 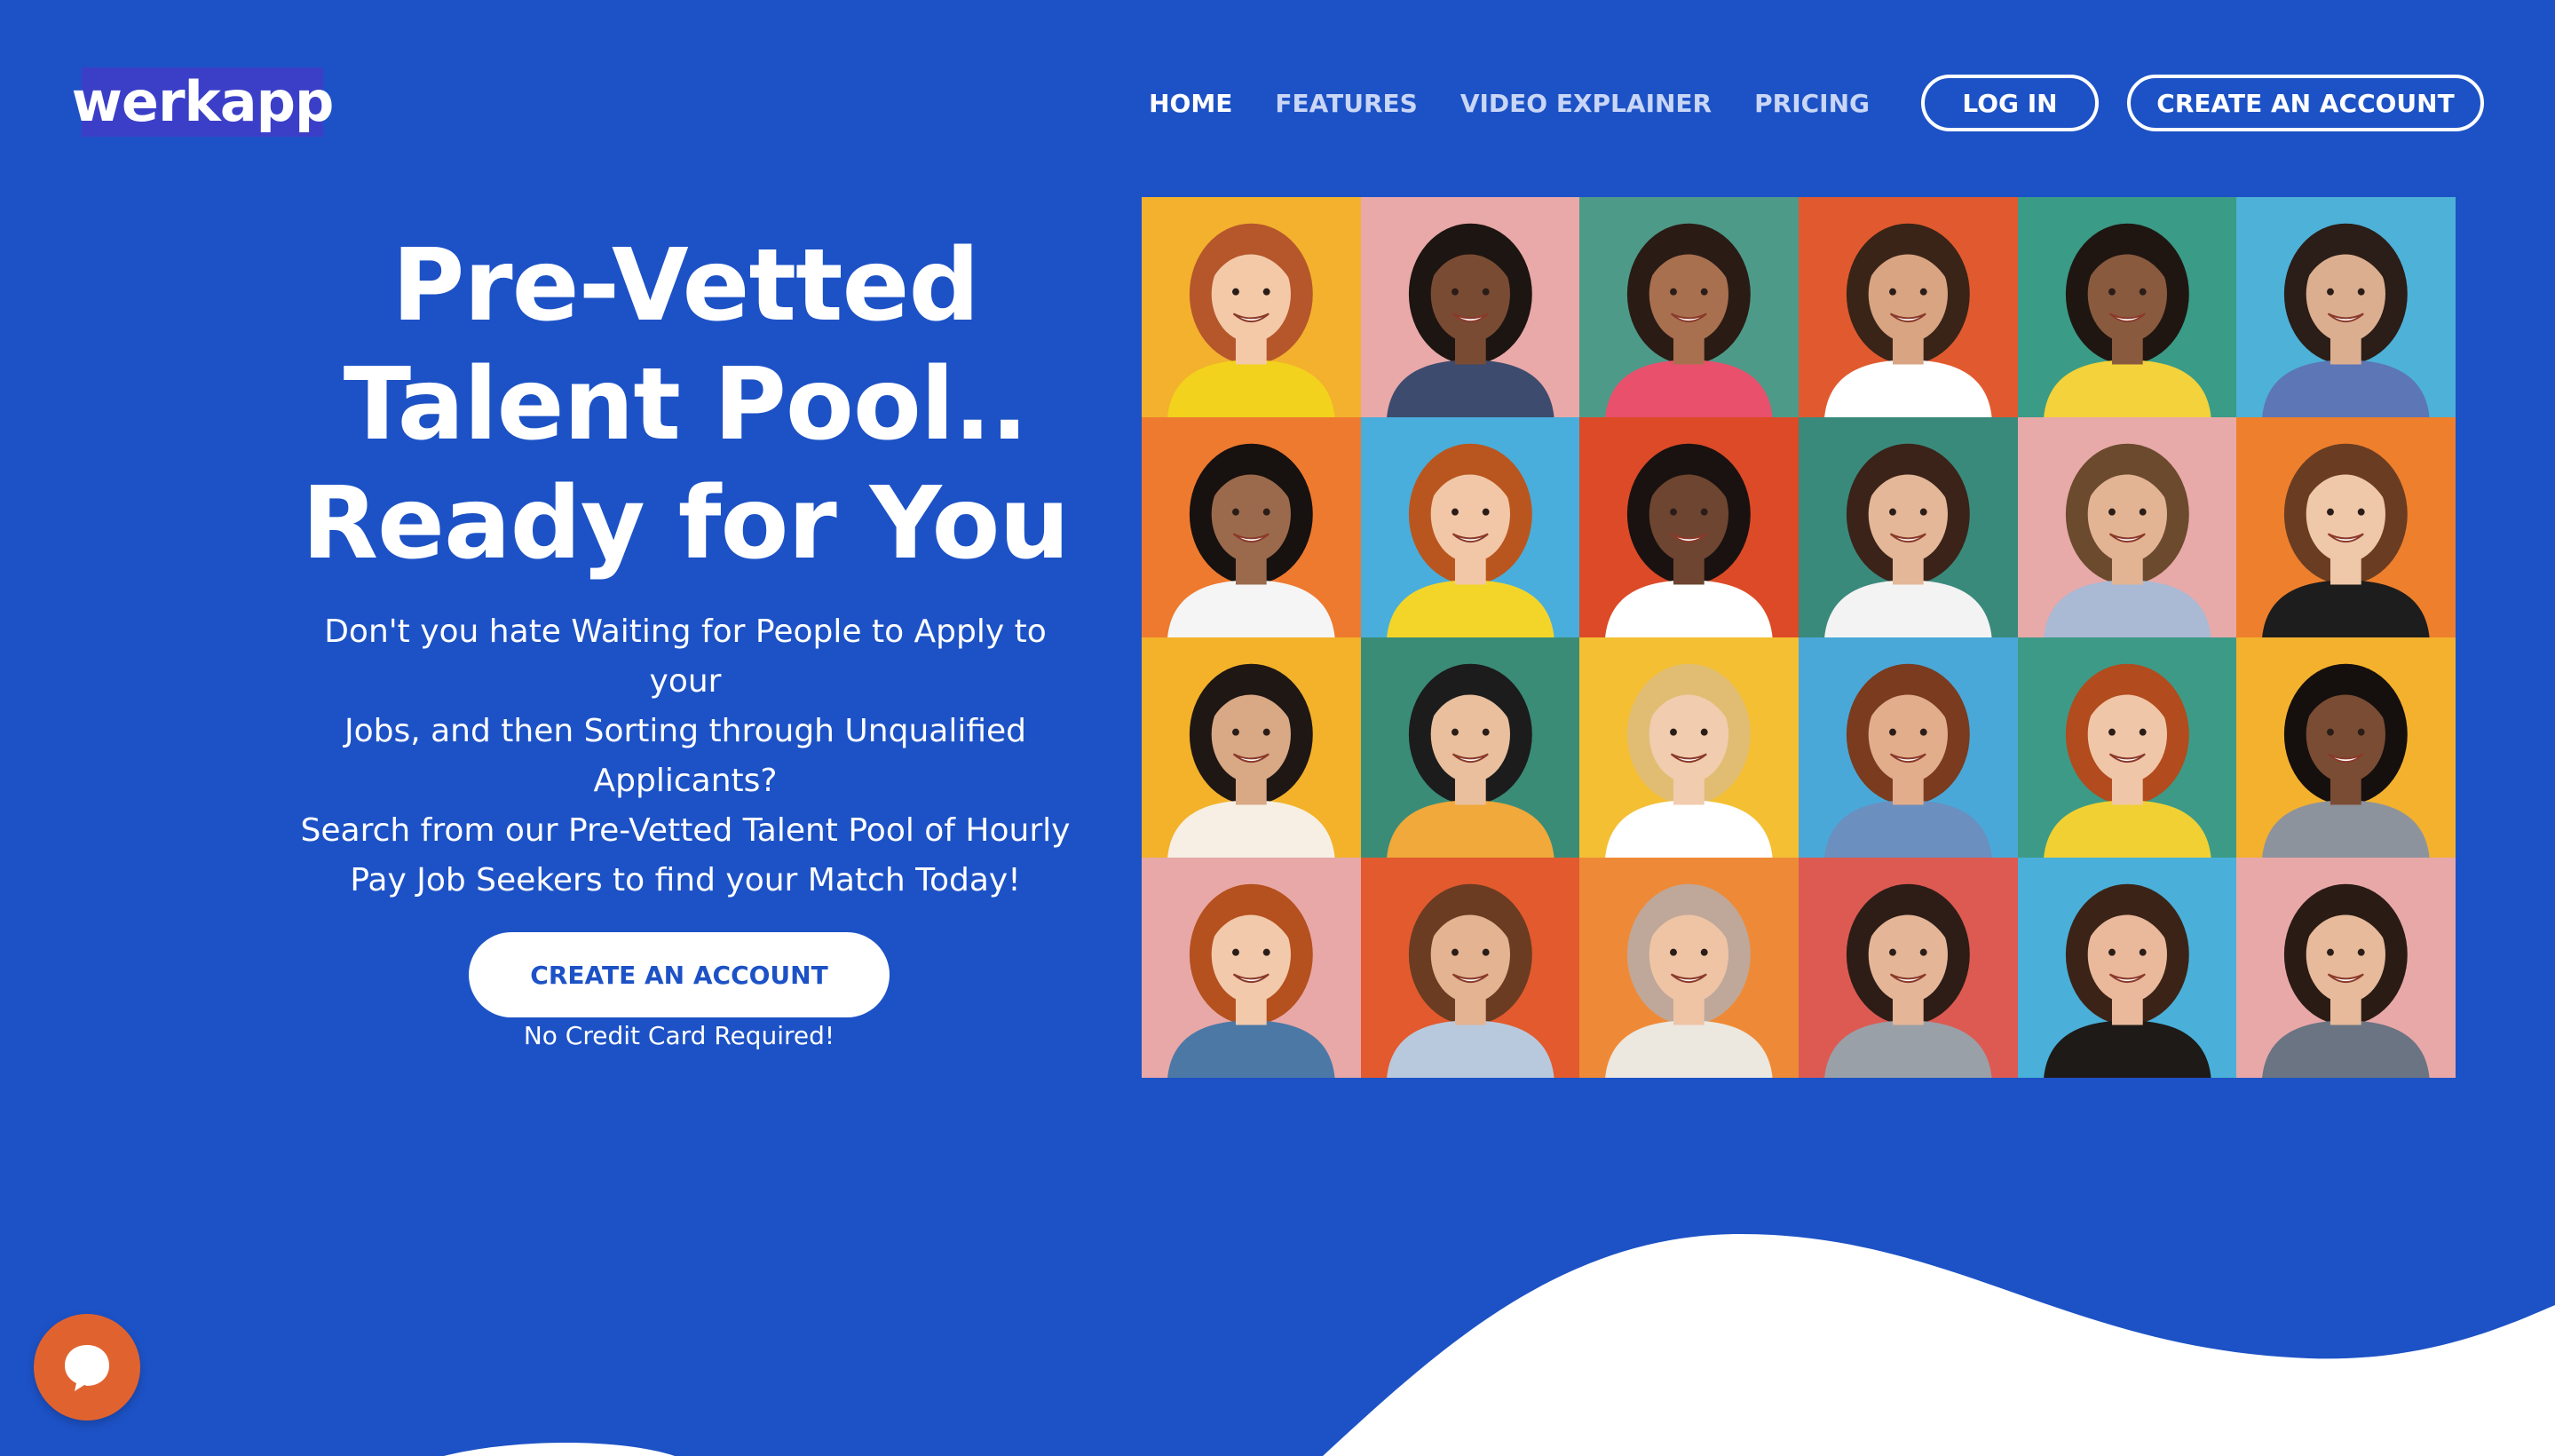 I want to click on hero-description-line: Applicants?, so click(x=685, y=781).